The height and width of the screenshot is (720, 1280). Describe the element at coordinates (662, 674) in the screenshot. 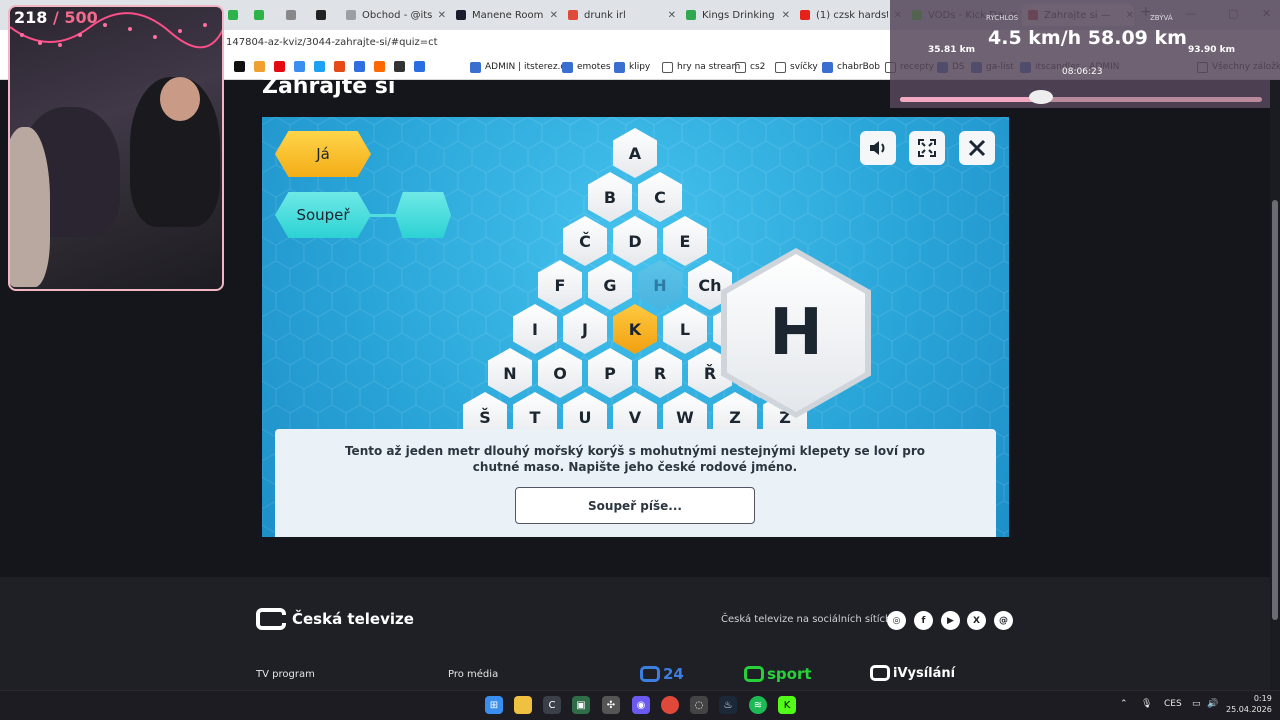

I see `channel-ct24: 24` at that location.